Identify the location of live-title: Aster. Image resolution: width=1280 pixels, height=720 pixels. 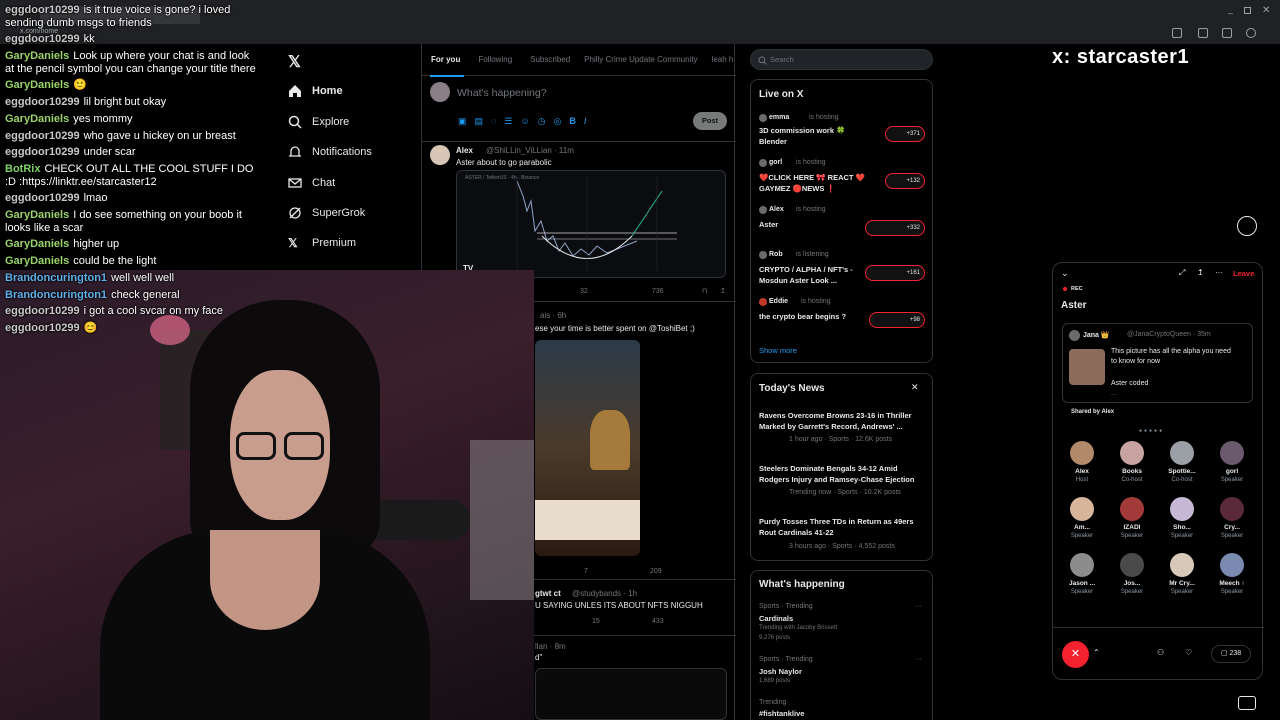
(768, 224).